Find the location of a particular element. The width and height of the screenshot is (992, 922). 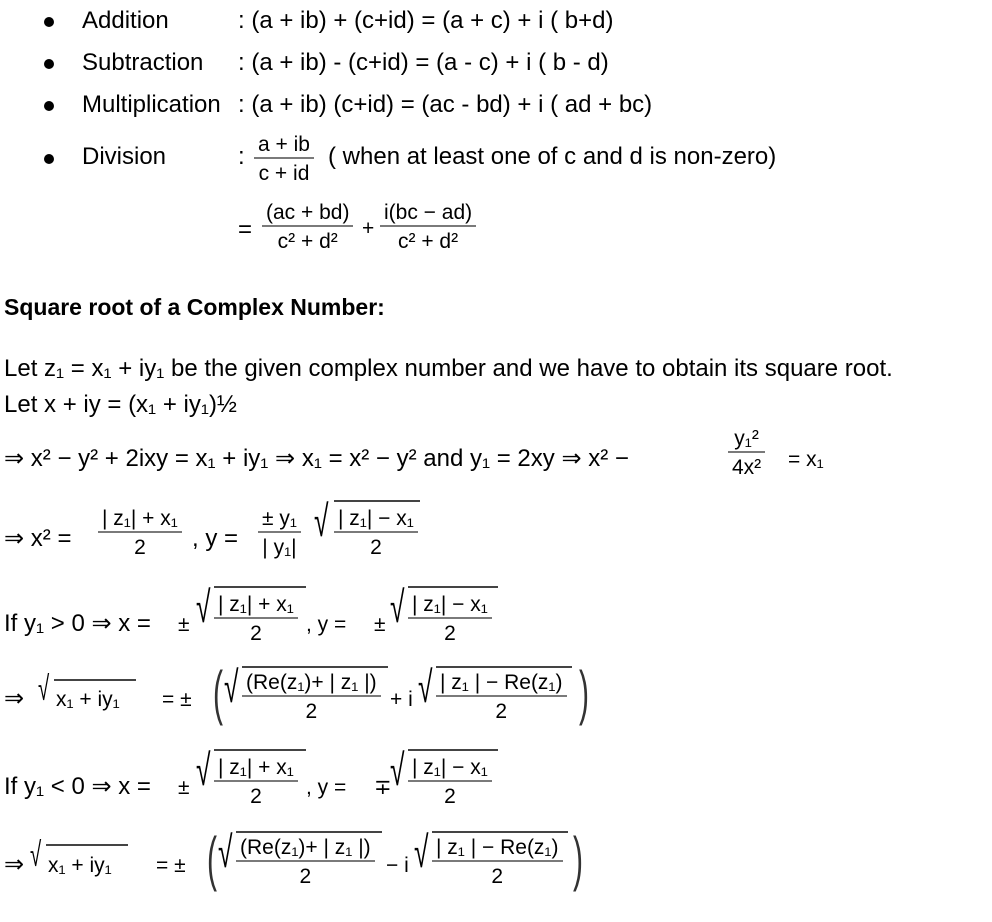

fraction-denominator: 4x² is located at coordinates (747, 467).